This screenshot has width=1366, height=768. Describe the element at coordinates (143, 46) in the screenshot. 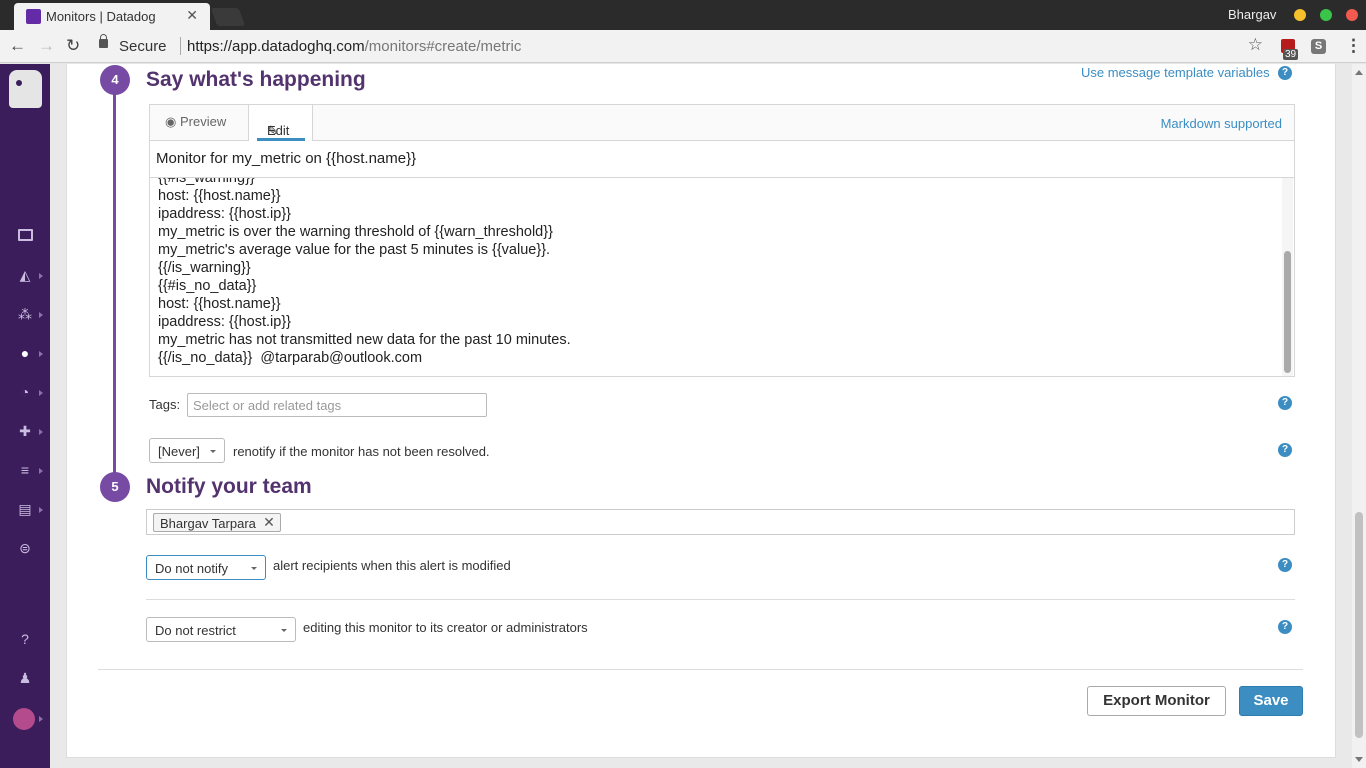

I see `secure-label: Secure` at that location.